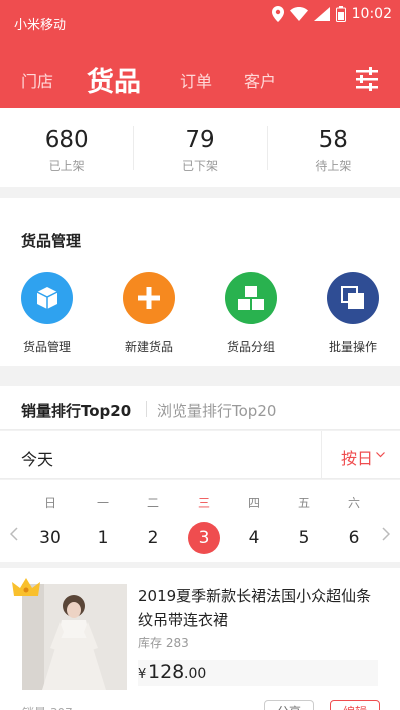  Describe the element at coordinates (14, 534) in the screenshot. I see `chevron-left-icon` at that location.